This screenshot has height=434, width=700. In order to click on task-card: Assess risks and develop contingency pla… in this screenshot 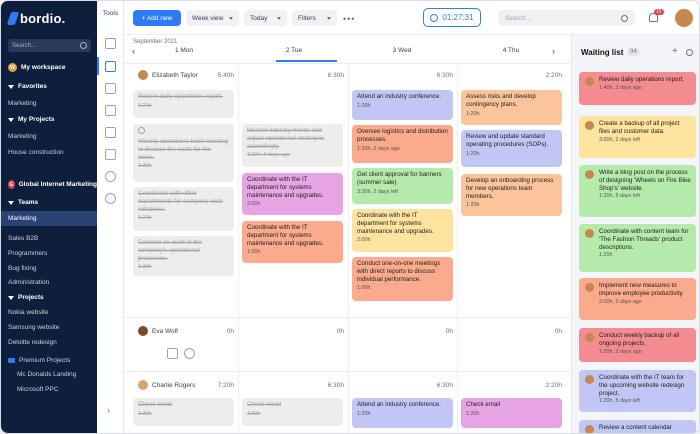, I will do `click(511, 107)`.